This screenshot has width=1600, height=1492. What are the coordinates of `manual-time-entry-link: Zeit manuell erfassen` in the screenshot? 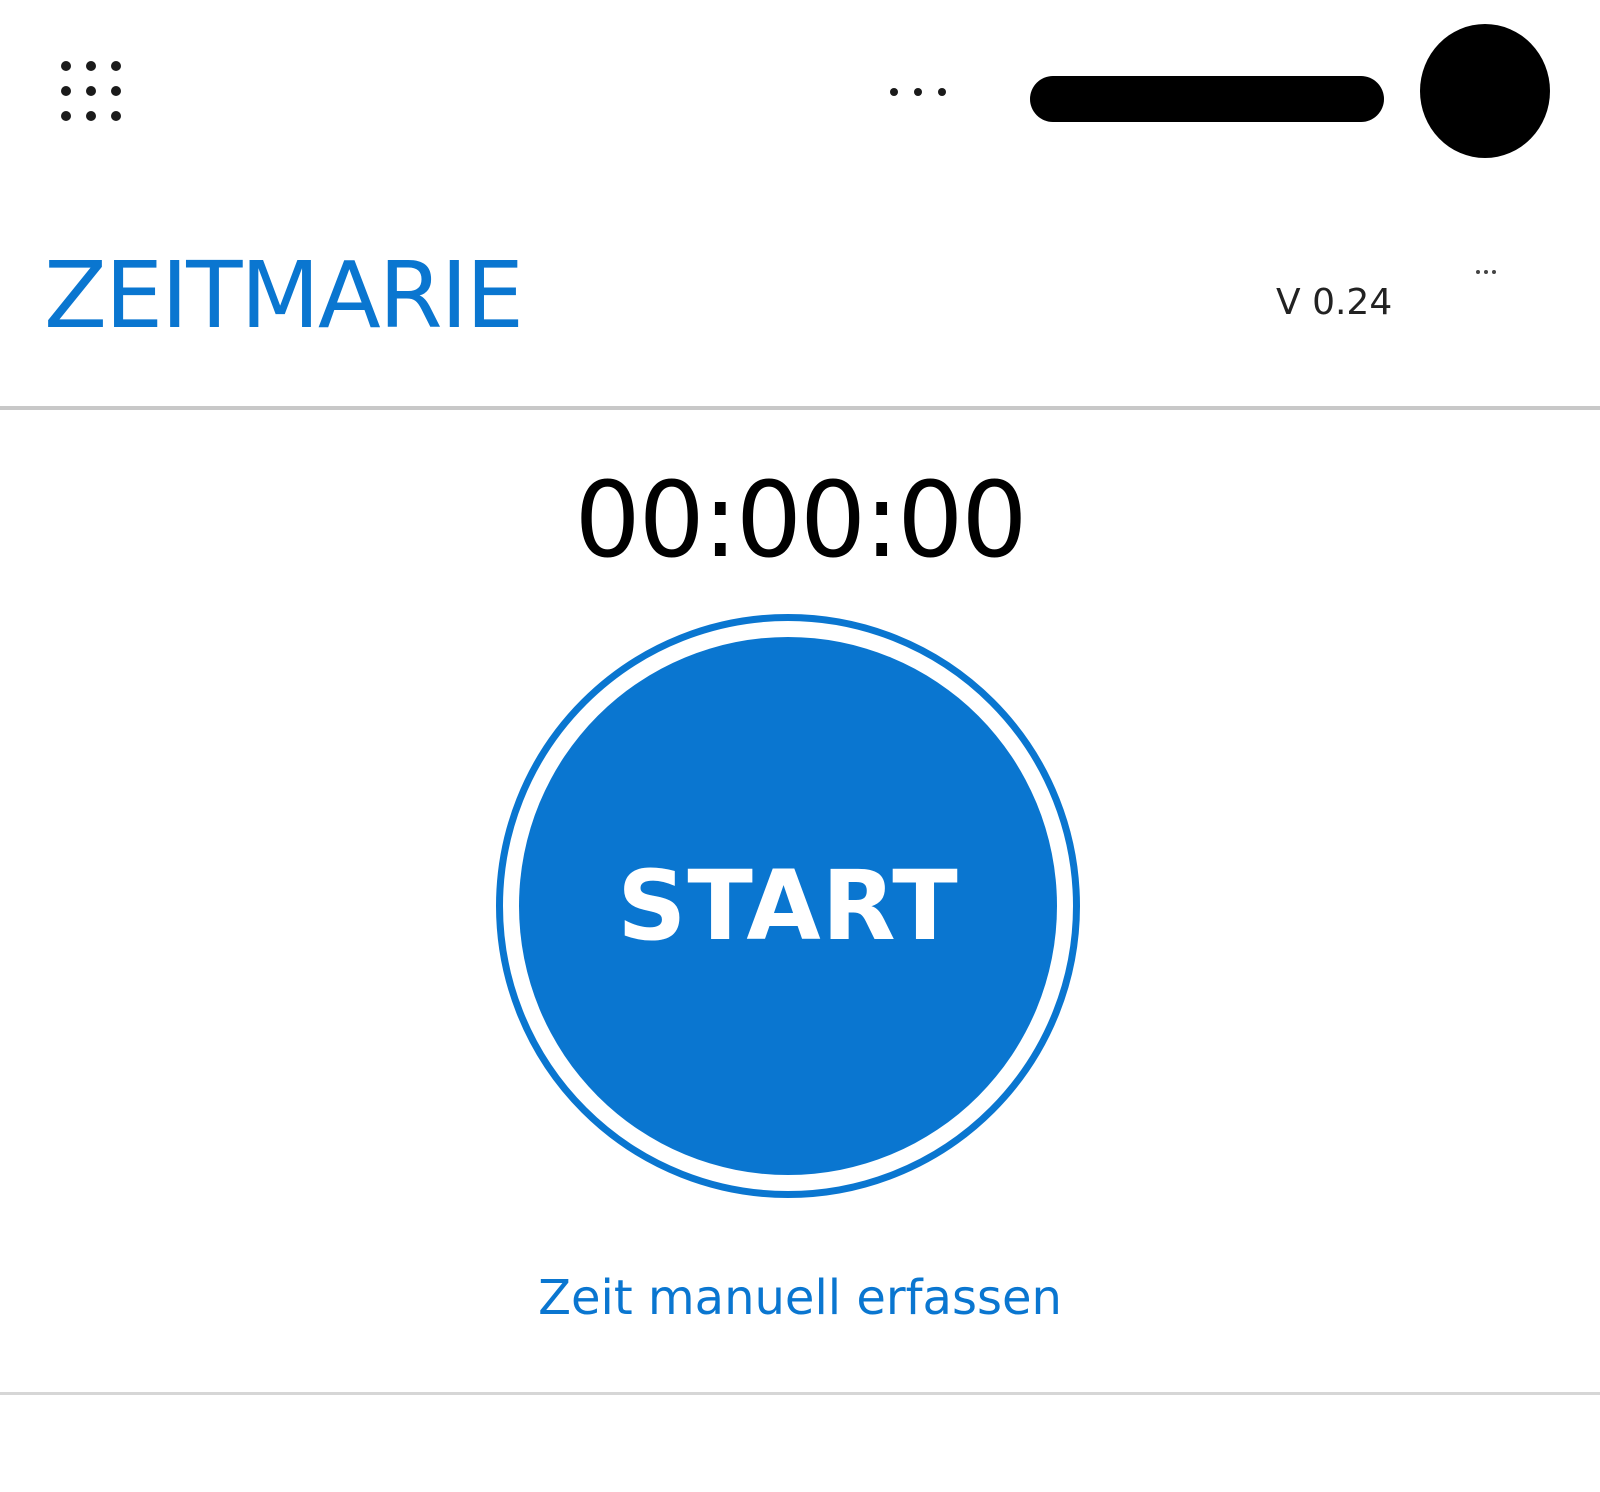 It's located at (800, 1298).